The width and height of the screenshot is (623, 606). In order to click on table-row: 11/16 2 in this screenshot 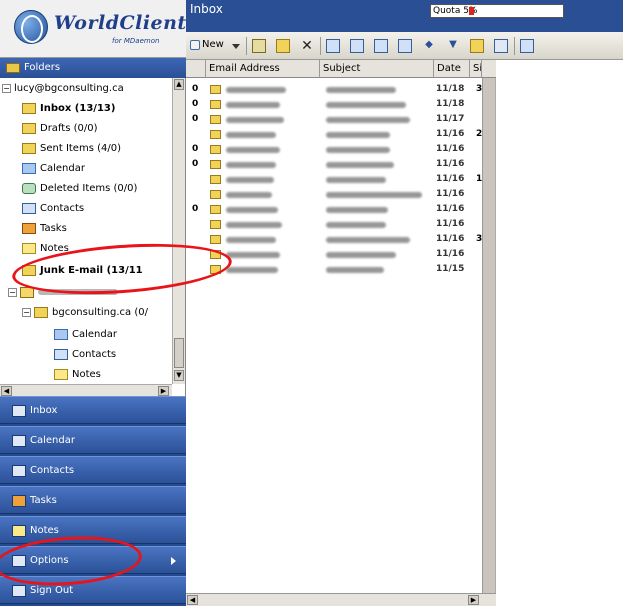, I will do `click(334, 134)`.